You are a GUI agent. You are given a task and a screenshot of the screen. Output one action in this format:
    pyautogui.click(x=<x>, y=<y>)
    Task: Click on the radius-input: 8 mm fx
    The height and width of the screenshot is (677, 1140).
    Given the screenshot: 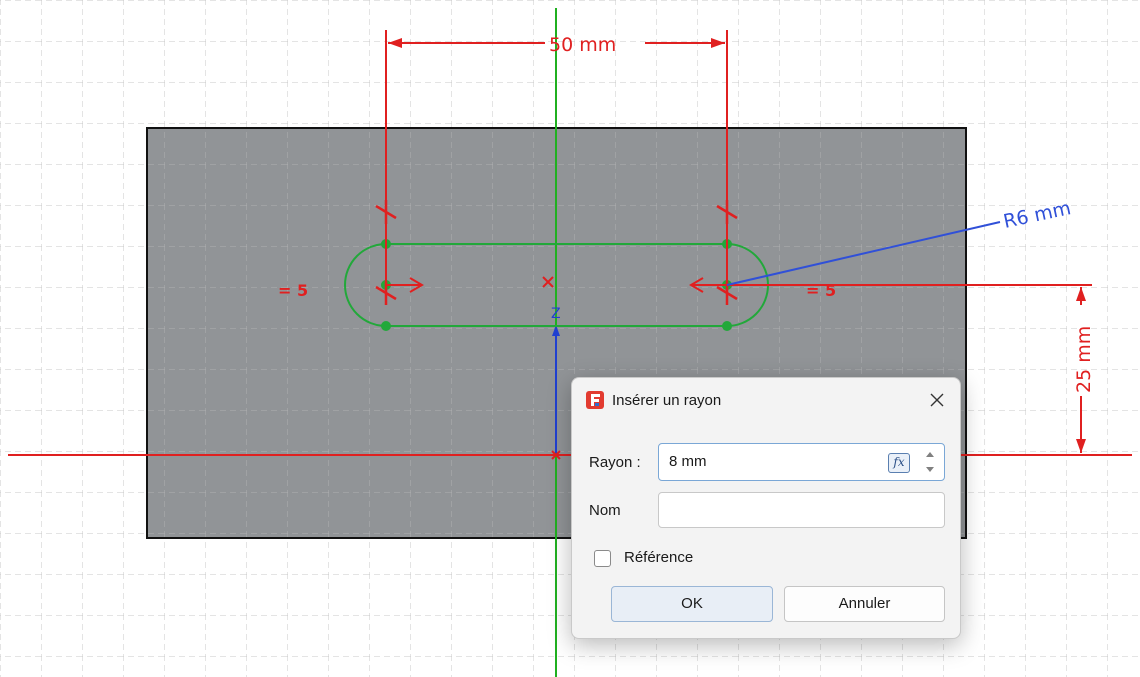 What is the action you would take?
    pyautogui.click(x=801, y=462)
    